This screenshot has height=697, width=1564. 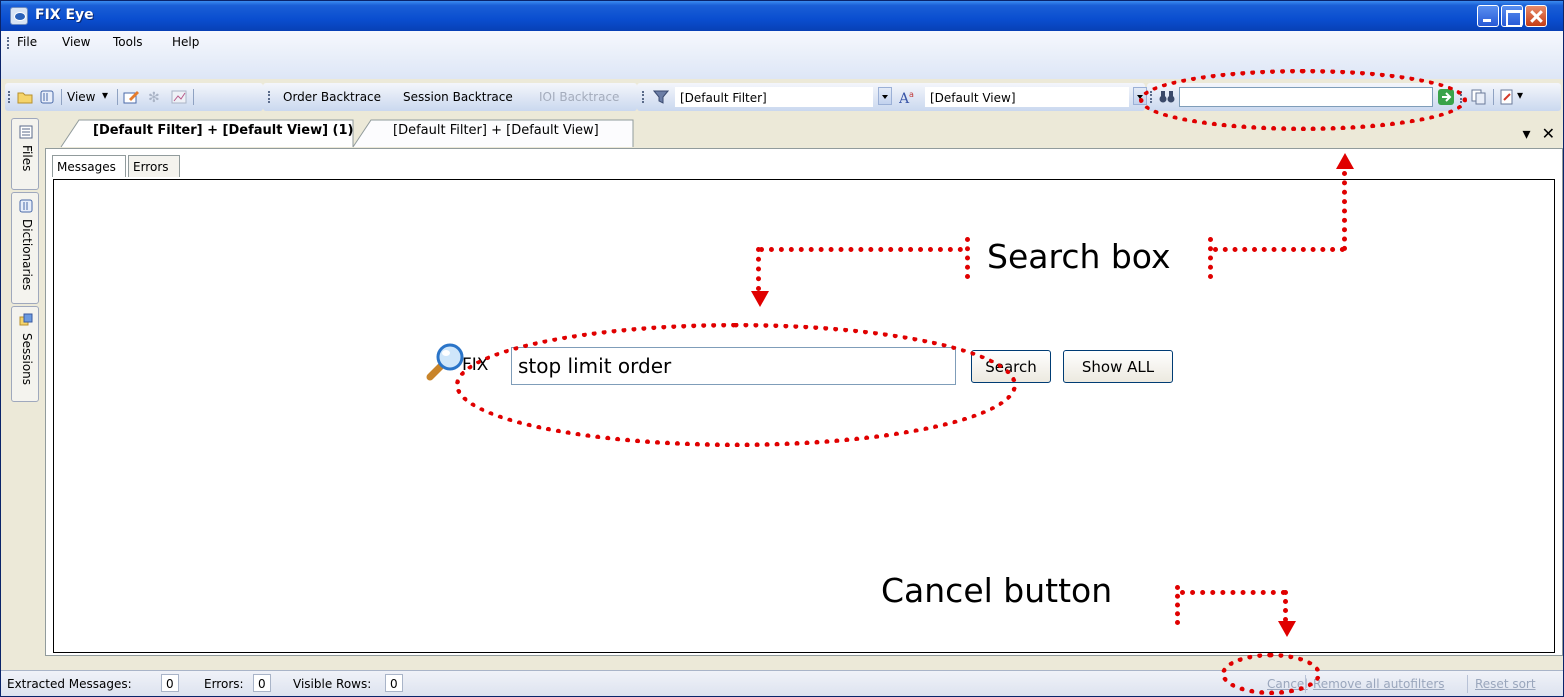 What do you see at coordinates (27, 255) in the screenshot?
I see `sidebar-label-dictionaries: Dictionaries` at bounding box center [27, 255].